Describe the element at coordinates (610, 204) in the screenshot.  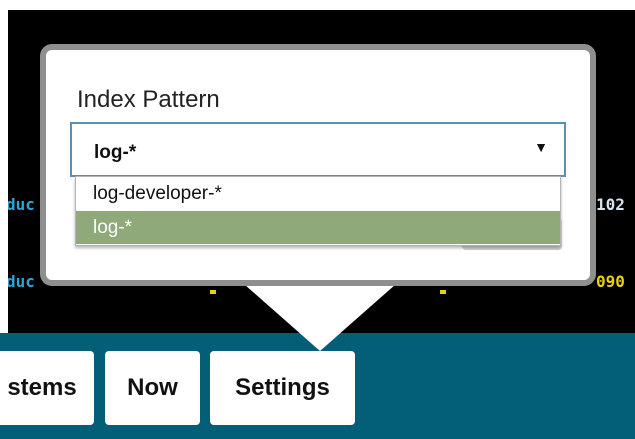
I see `terminal-text-right-1: 102` at that location.